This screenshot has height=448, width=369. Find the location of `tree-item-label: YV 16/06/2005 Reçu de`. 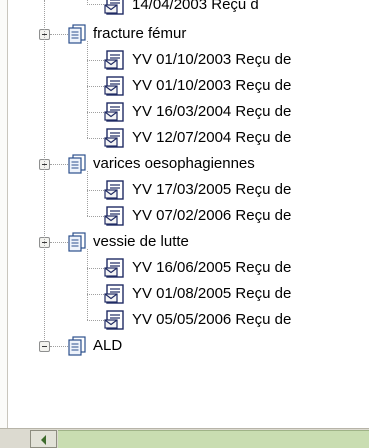

tree-item-label: YV 16/06/2005 Reçu de is located at coordinates (212, 267).